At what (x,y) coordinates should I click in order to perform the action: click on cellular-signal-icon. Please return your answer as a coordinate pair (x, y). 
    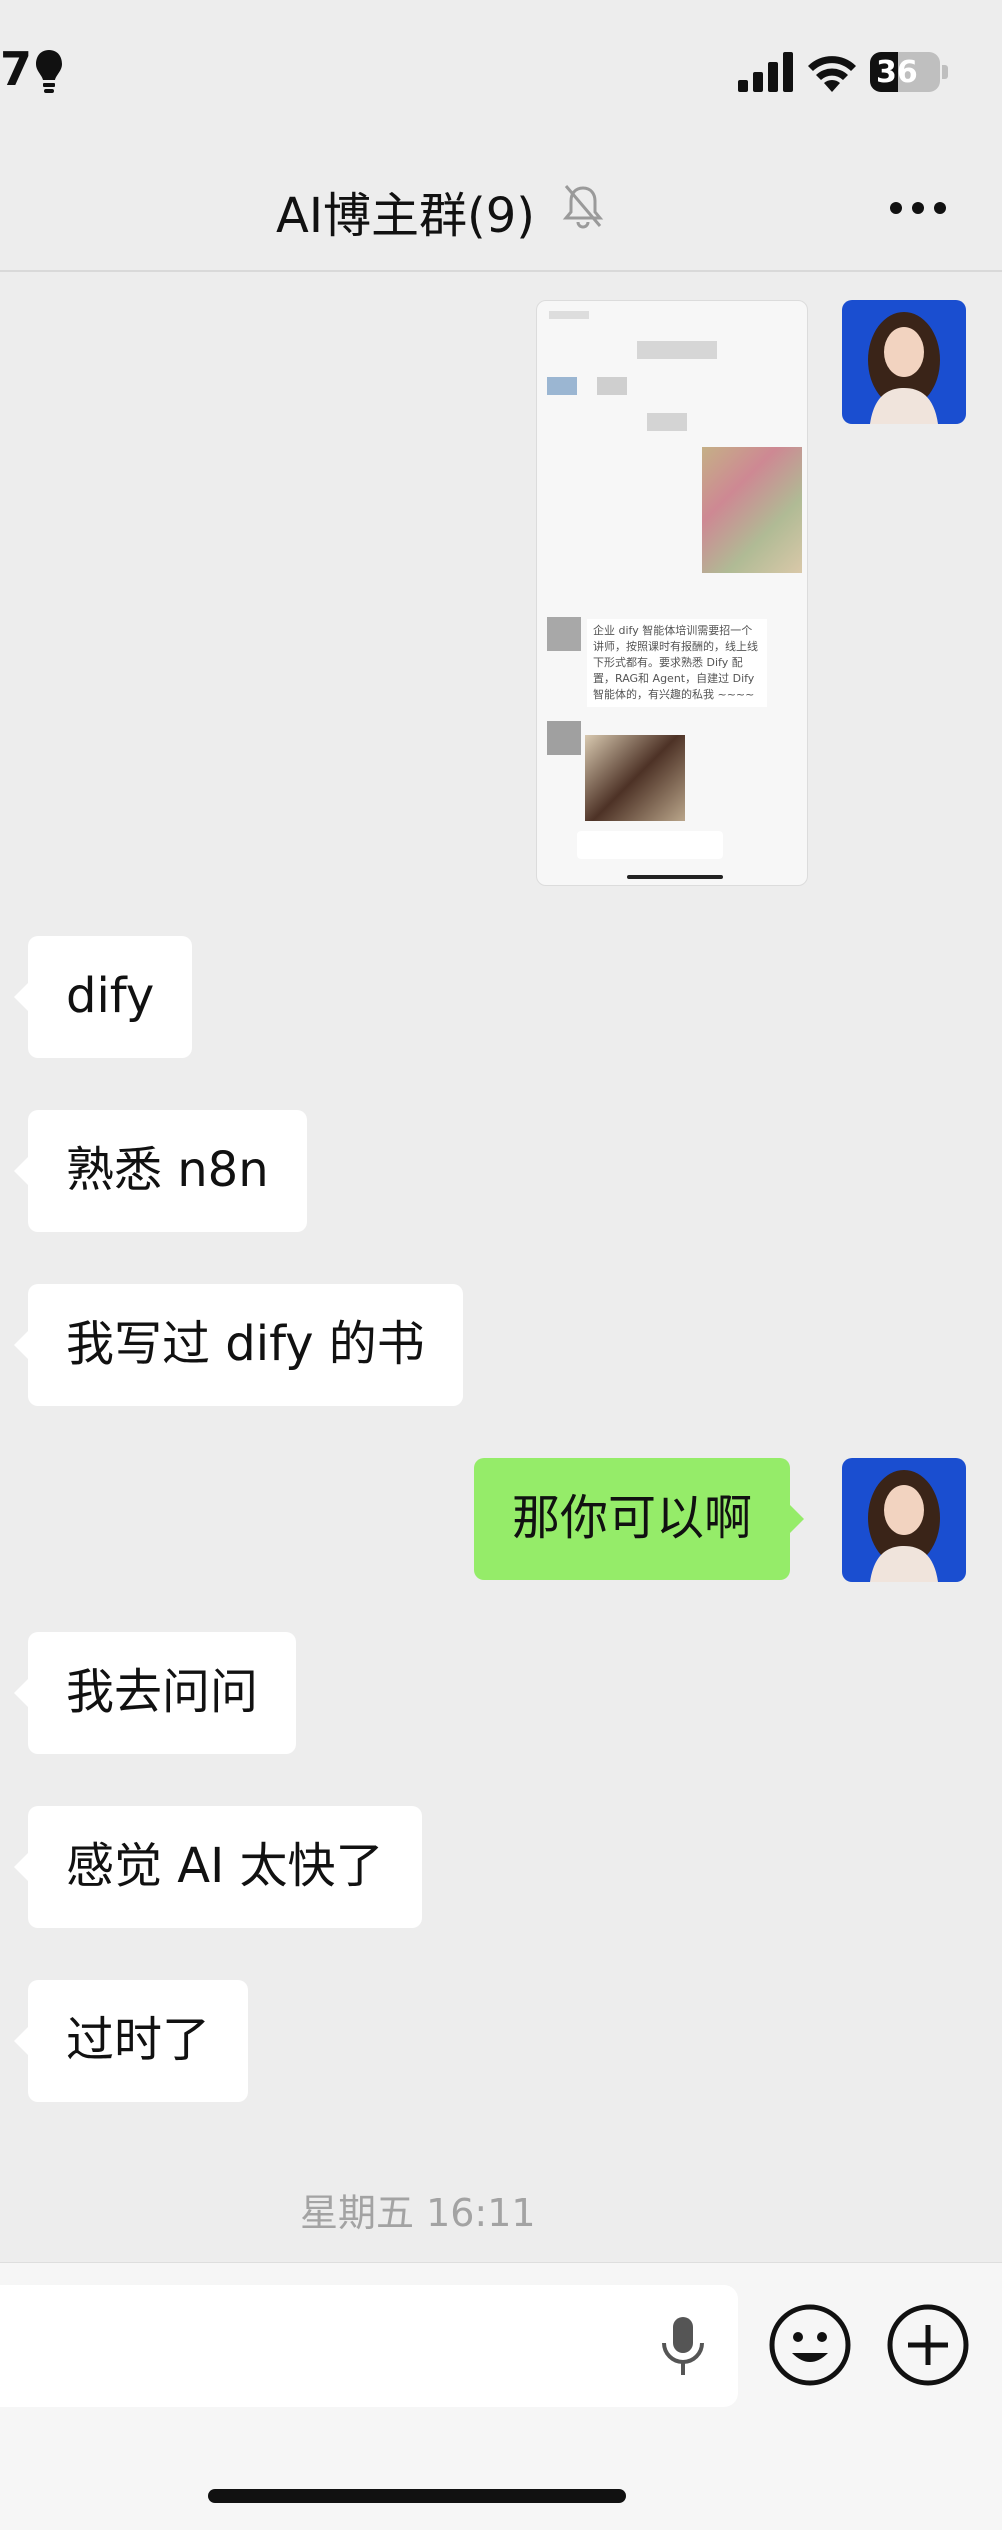
    Looking at the image, I should click on (765, 72).